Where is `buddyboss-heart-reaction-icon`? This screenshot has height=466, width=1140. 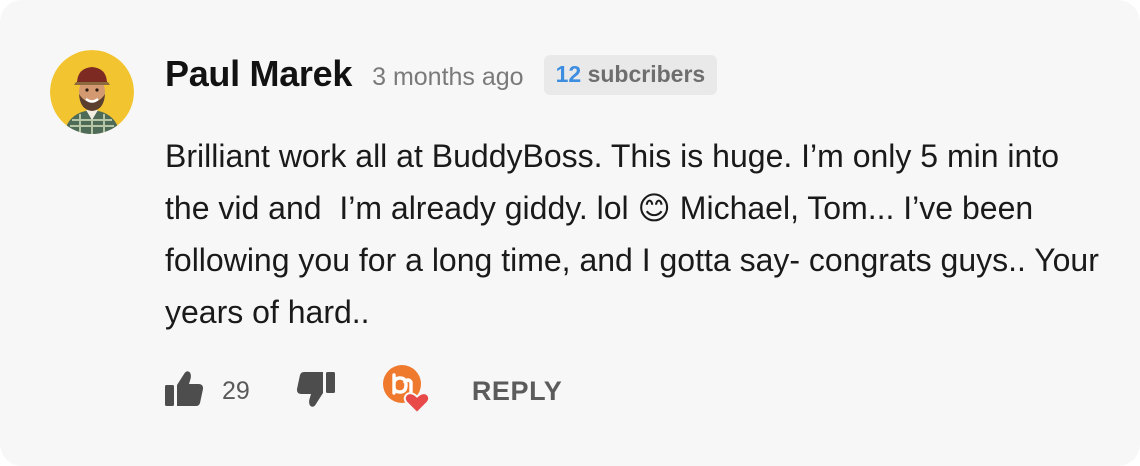 buddyboss-heart-reaction-icon is located at coordinates (406, 391).